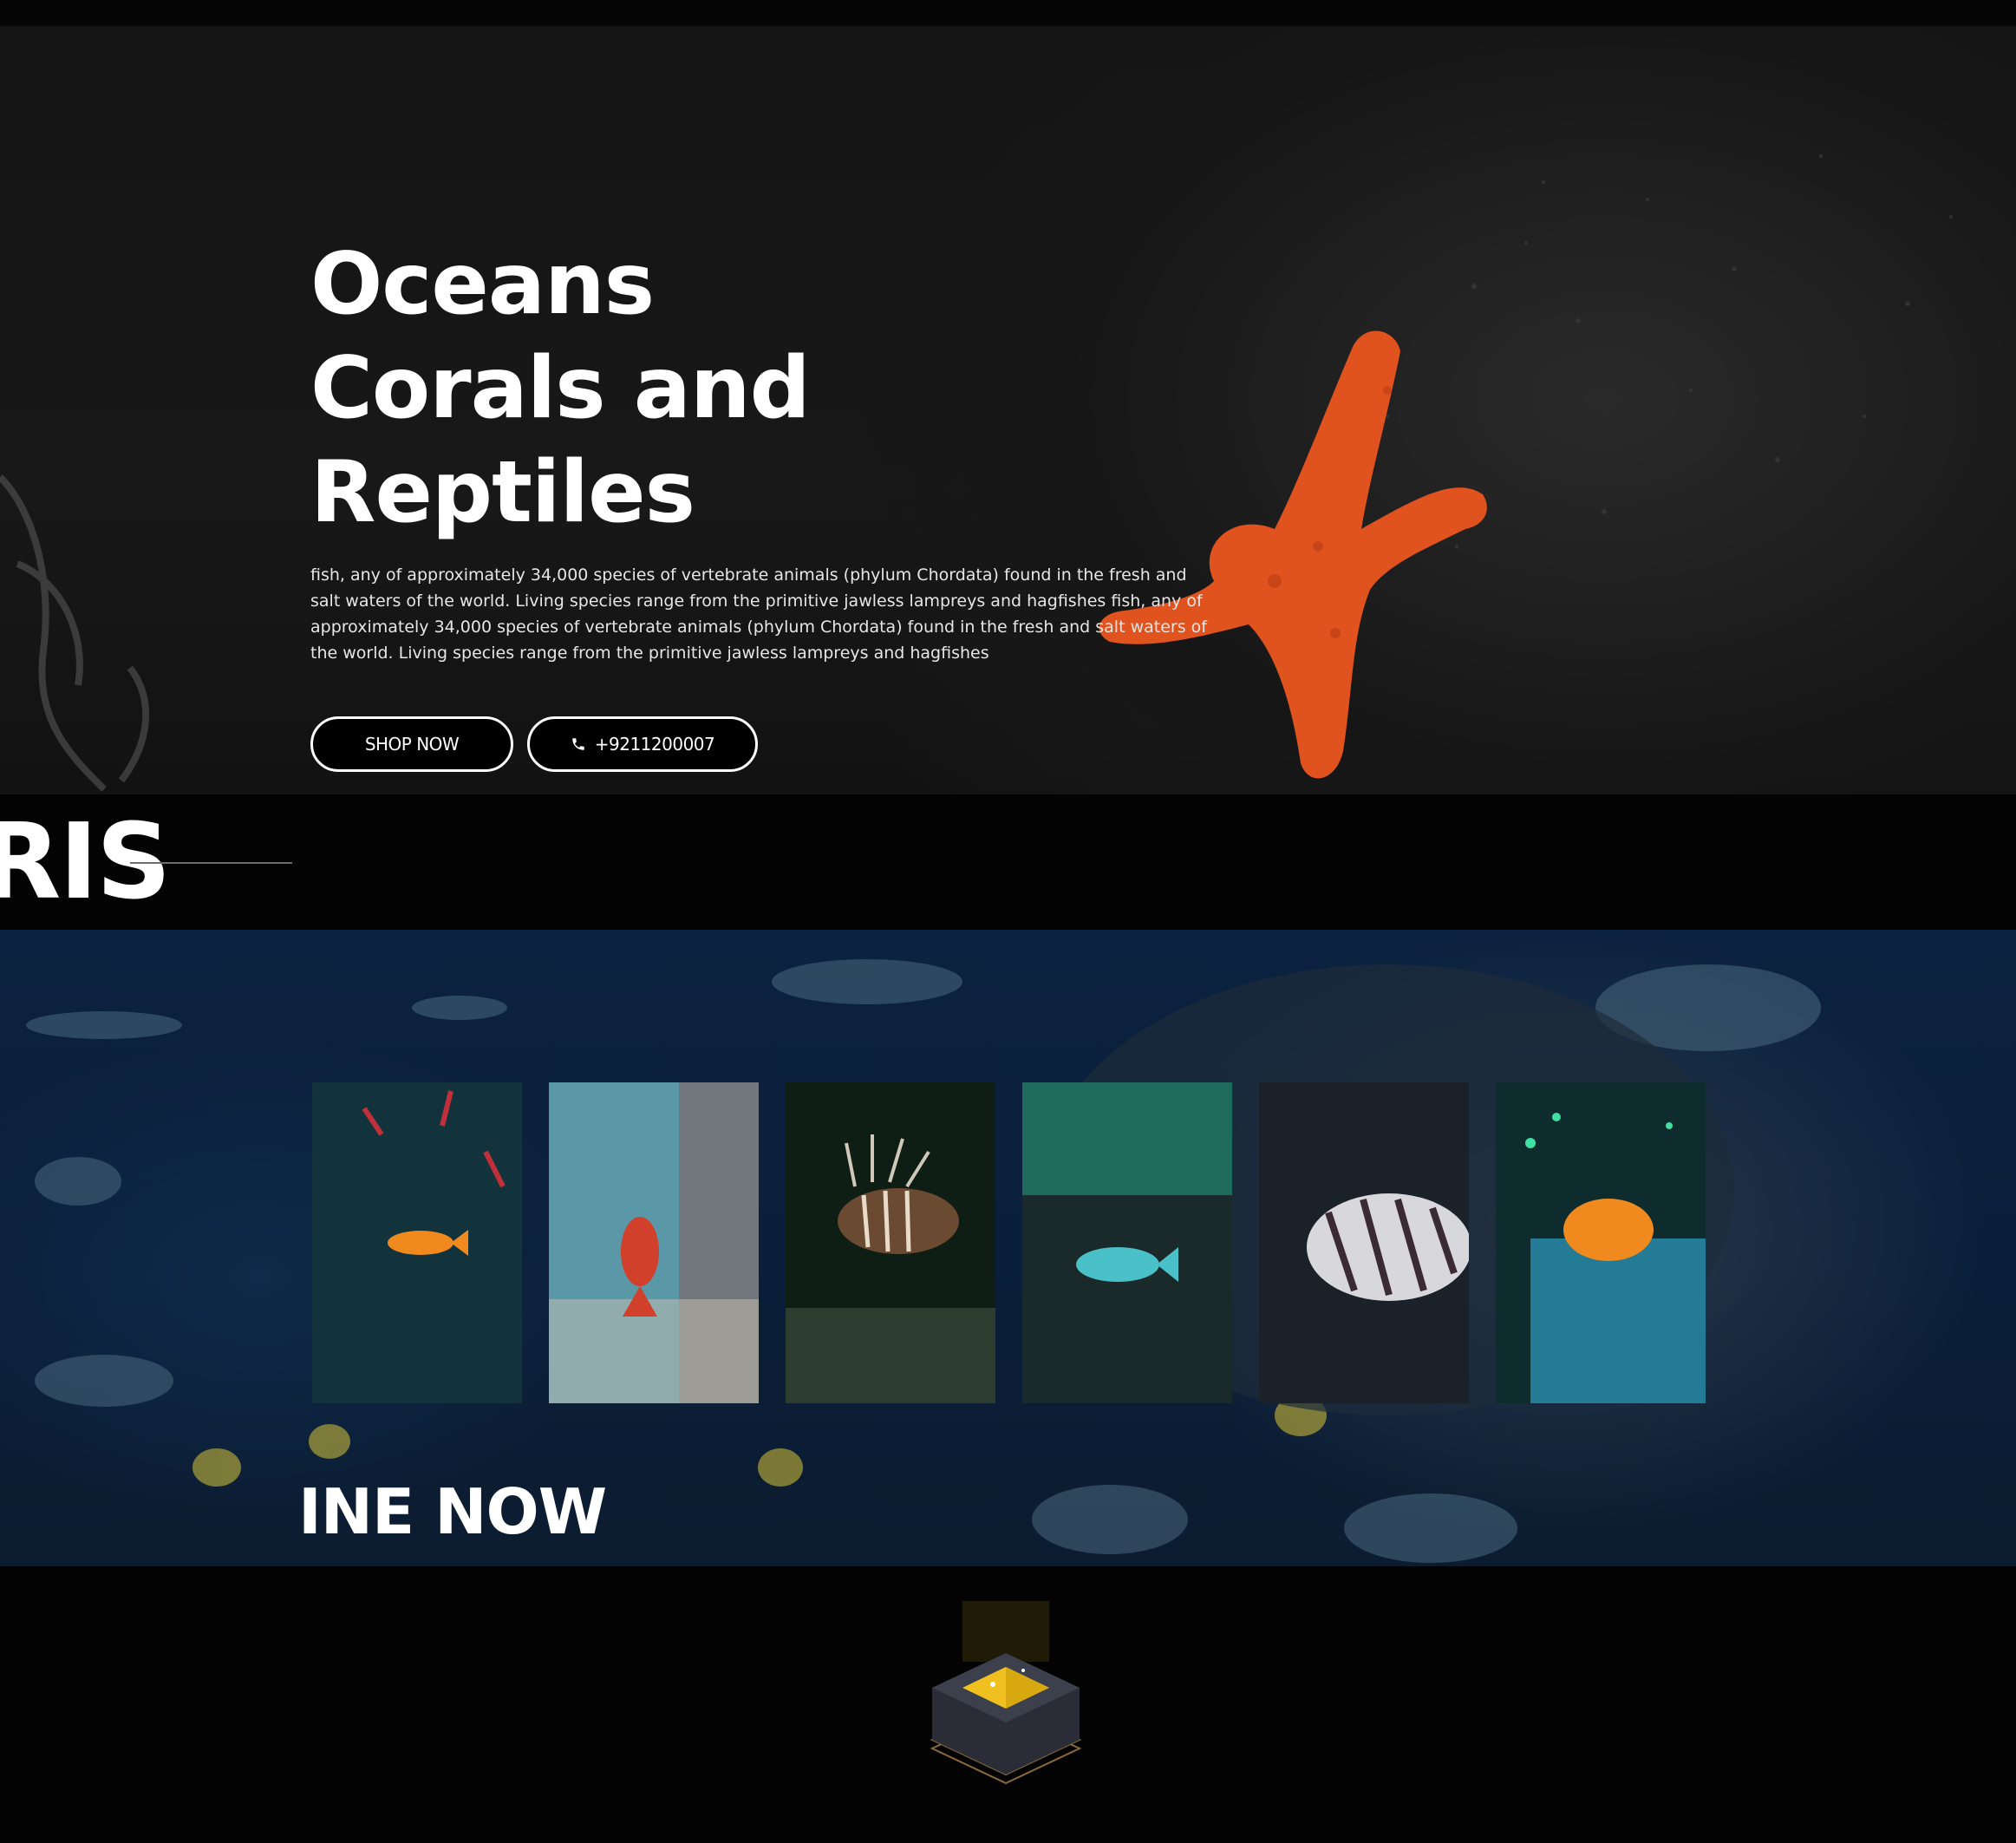  I want to click on hero-title: Oceans Corals and Reptiles, so click(560, 388).